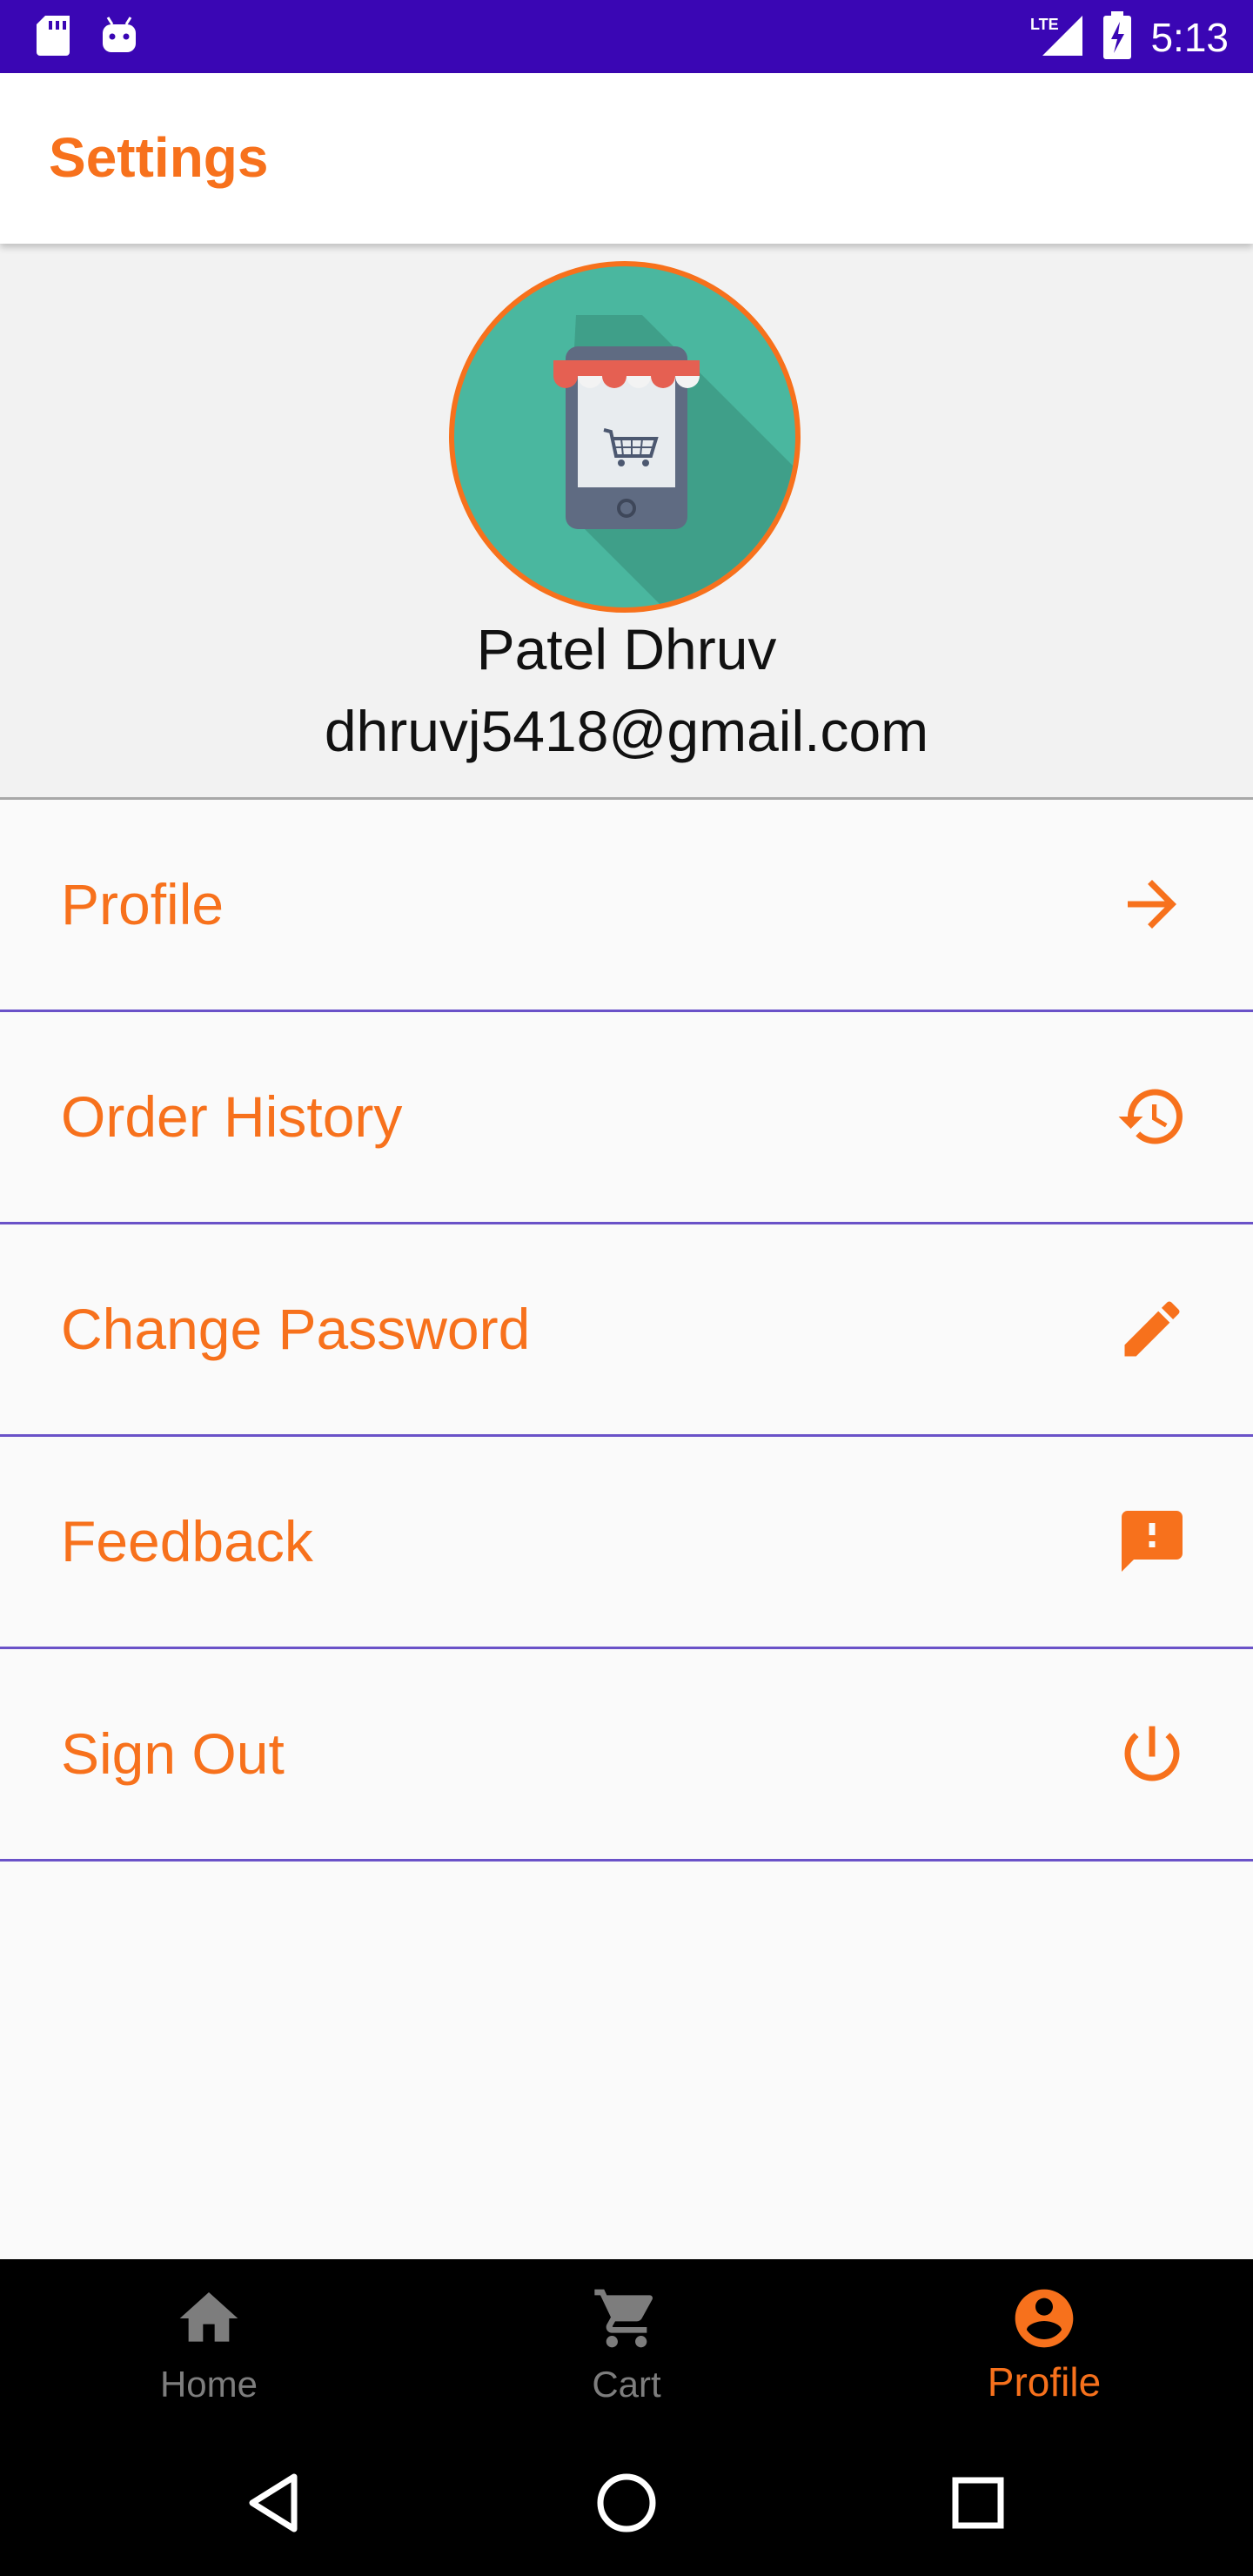  Describe the element at coordinates (626, 1118) in the screenshot. I see `menu-item-order-history: Order History` at that location.